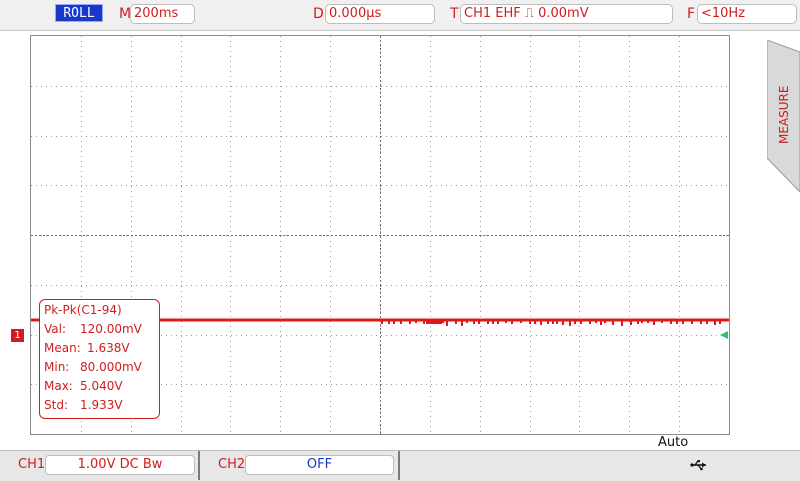 This screenshot has width=800, height=481. Describe the element at coordinates (83, 310) in the screenshot. I see `measurement-title: Pk-Pk(C1-94)` at that location.